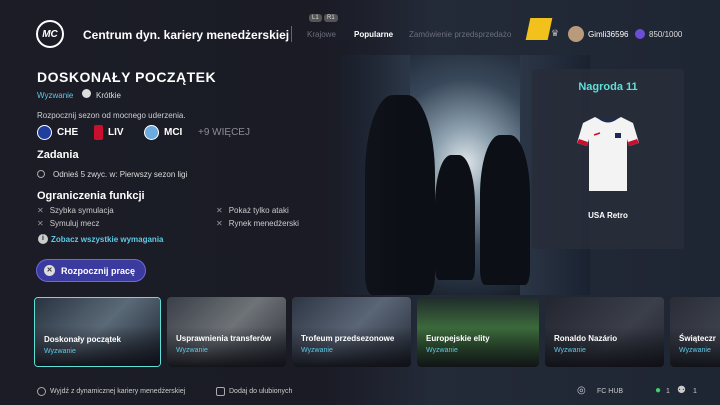 The image size is (720, 405). I want to click on challenge-type: Wyzwanie, so click(55, 95).